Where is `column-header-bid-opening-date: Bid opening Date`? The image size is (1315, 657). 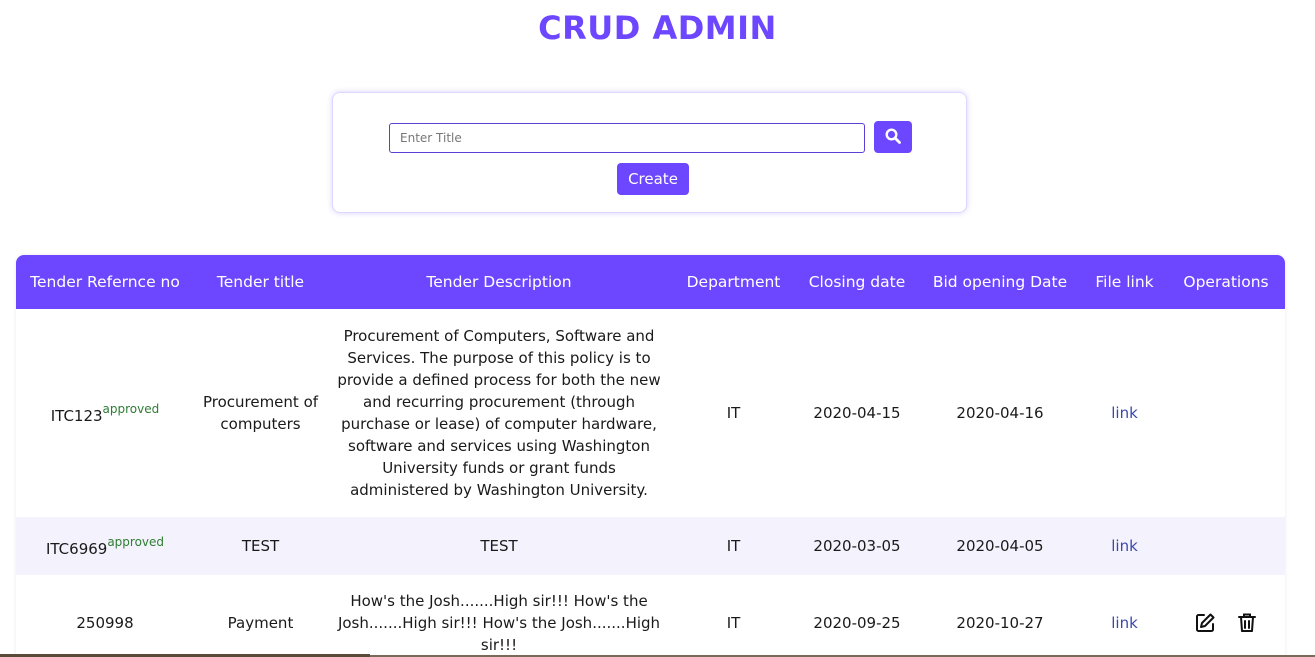 column-header-bid-opening-date: Bid opening Date is located at coordinates (1000, 282).